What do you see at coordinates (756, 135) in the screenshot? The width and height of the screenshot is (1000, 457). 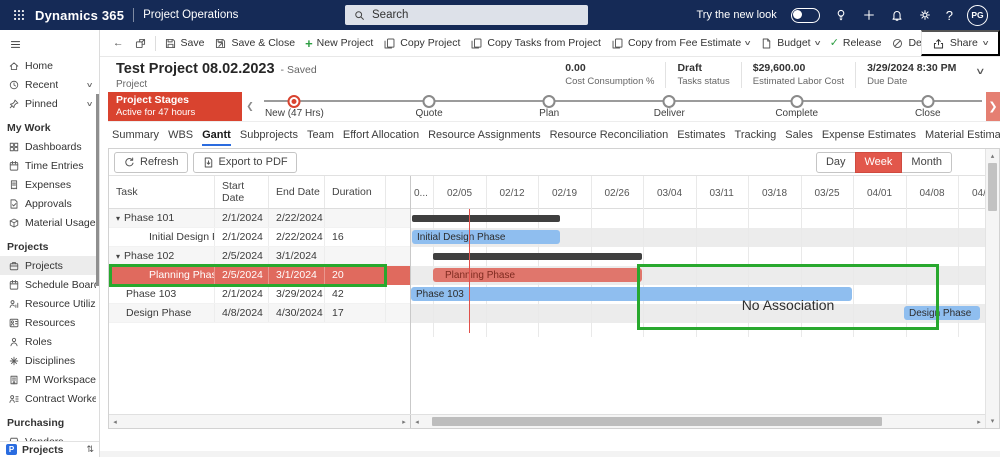 I see `tab-tracking: Tracking` at bounding box center [756, 135].